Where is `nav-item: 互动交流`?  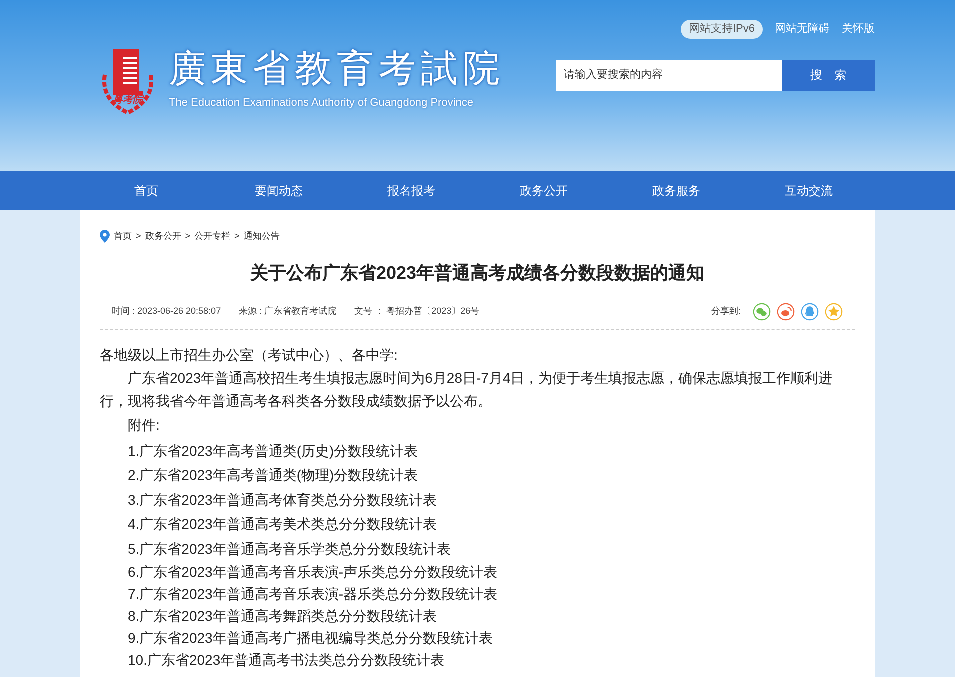 nav-item: 互动交流 is located at coordinates (808, 190).